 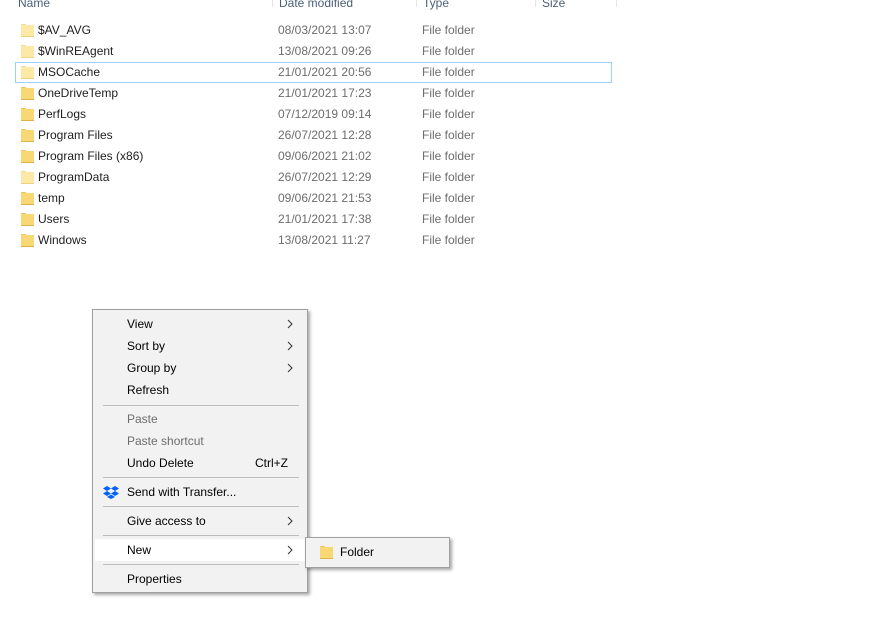 I want to click on file-name: $WinREAgent, so click(x=76, y=51).